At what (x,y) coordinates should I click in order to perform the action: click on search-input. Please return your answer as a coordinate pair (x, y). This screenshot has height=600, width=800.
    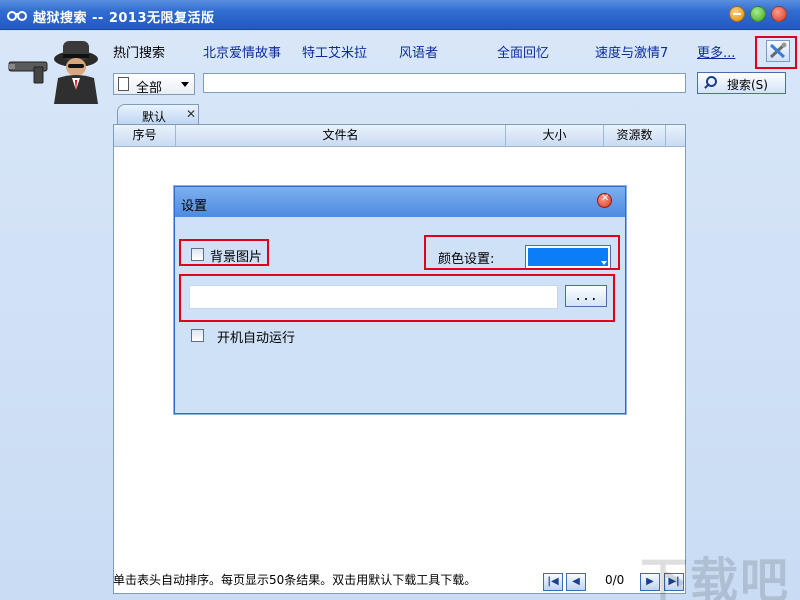
    Looking at the image, I should click on (444, 83).